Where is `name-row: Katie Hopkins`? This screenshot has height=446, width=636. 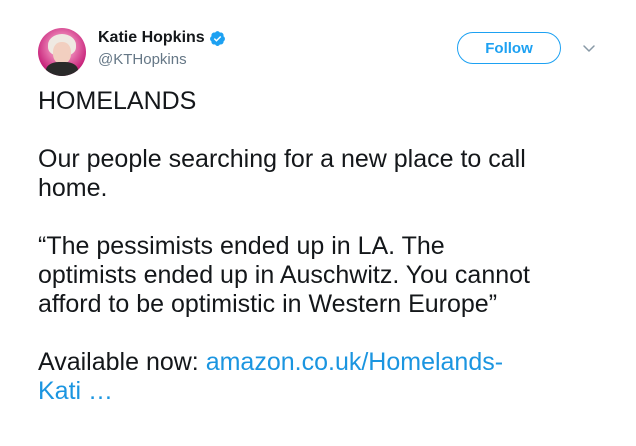 name-row: Katie Hopkins is located at coordinates (162, 38).